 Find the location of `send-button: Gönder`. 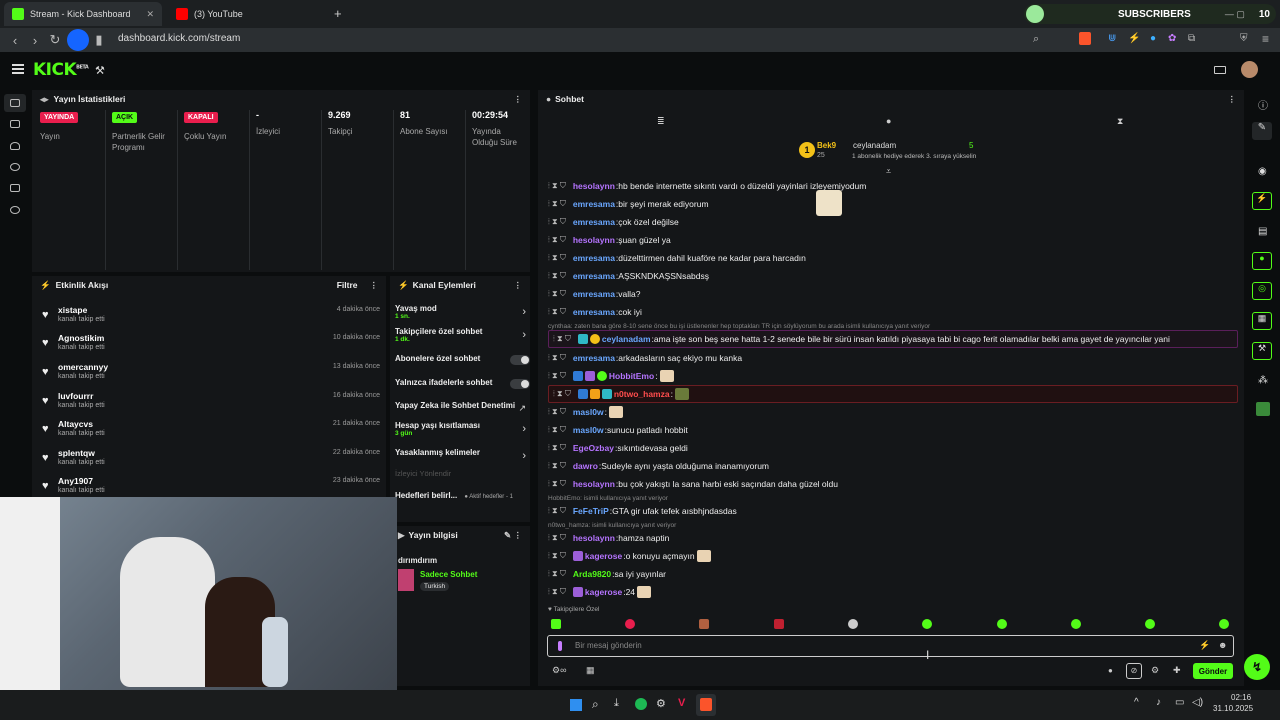

send-button: Gönder is located at coordinates (1213, 671).